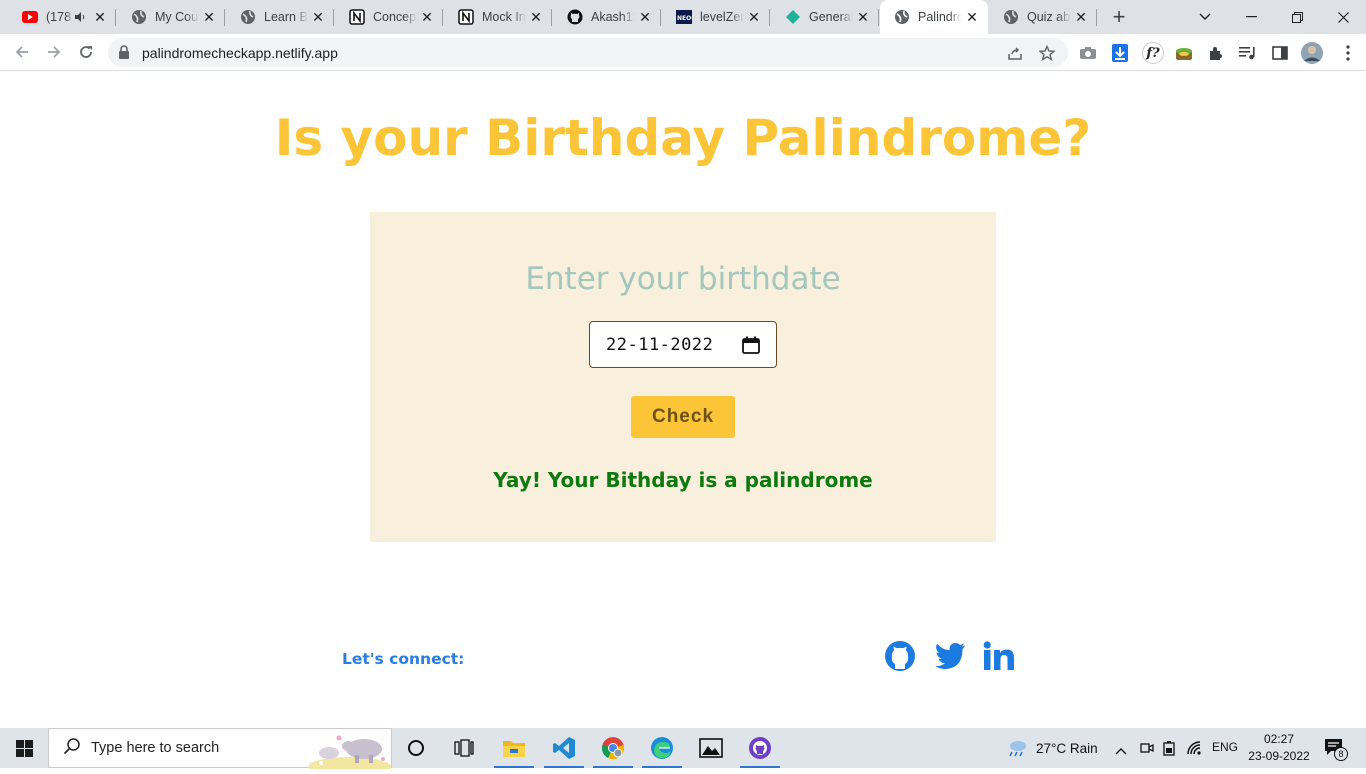 This screenshot has height=774, width=1366. Describe the element at coordinates (613, 748) in the screenshot. I see `chrome-icon` at that location.